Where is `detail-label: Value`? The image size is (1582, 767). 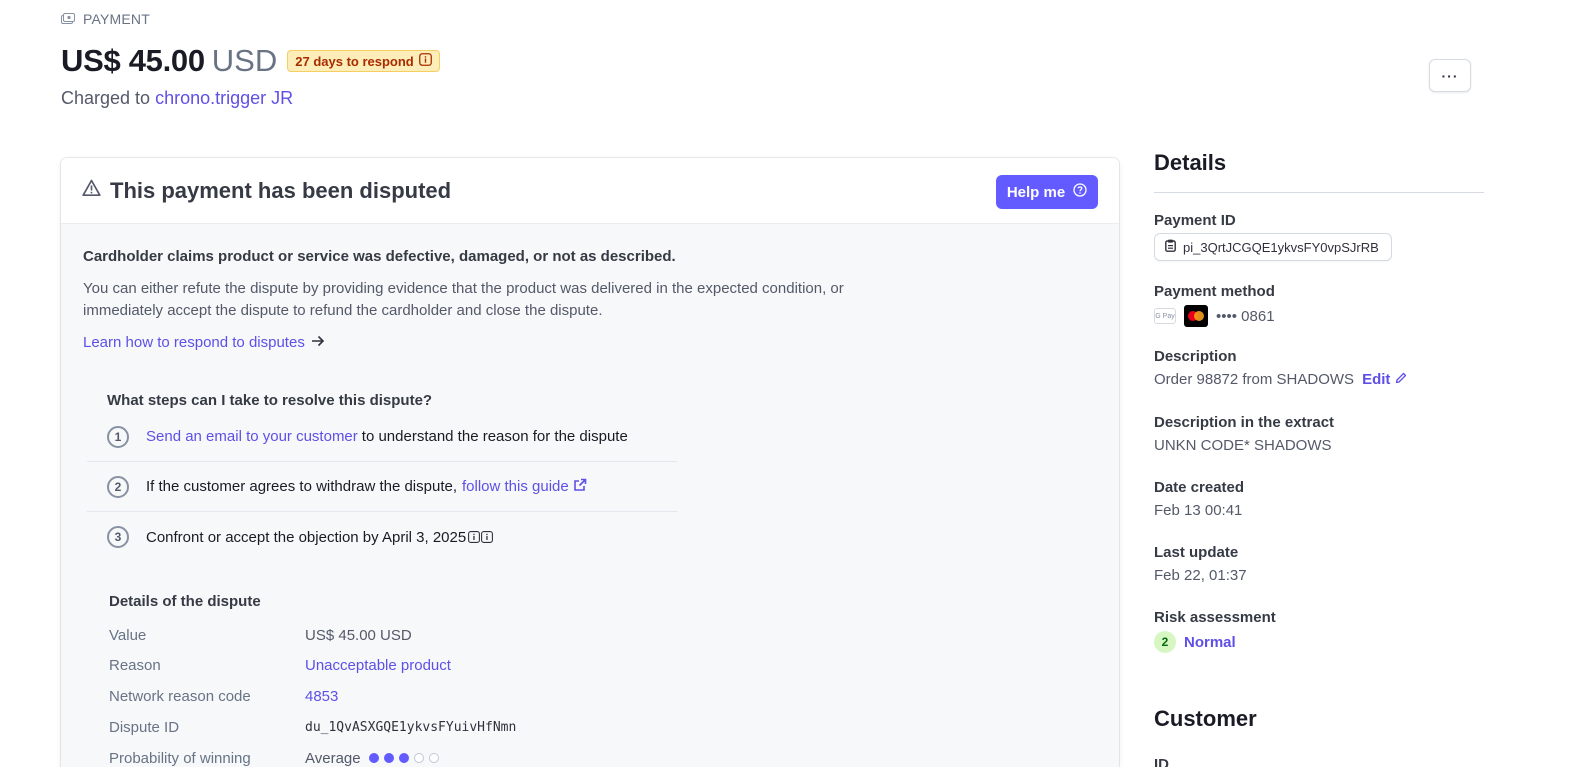 detail-label: Value is located at coordinates (128, 635).